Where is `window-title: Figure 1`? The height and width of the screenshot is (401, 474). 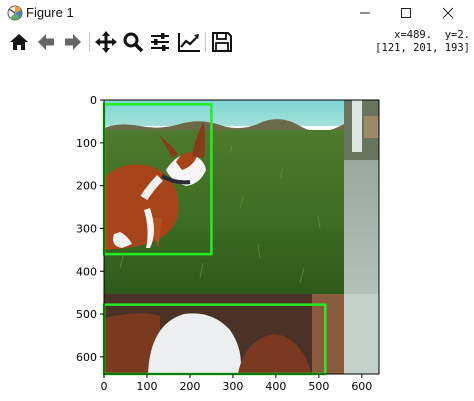
window-title: Figure 1 is located at coordinates (50, 12).